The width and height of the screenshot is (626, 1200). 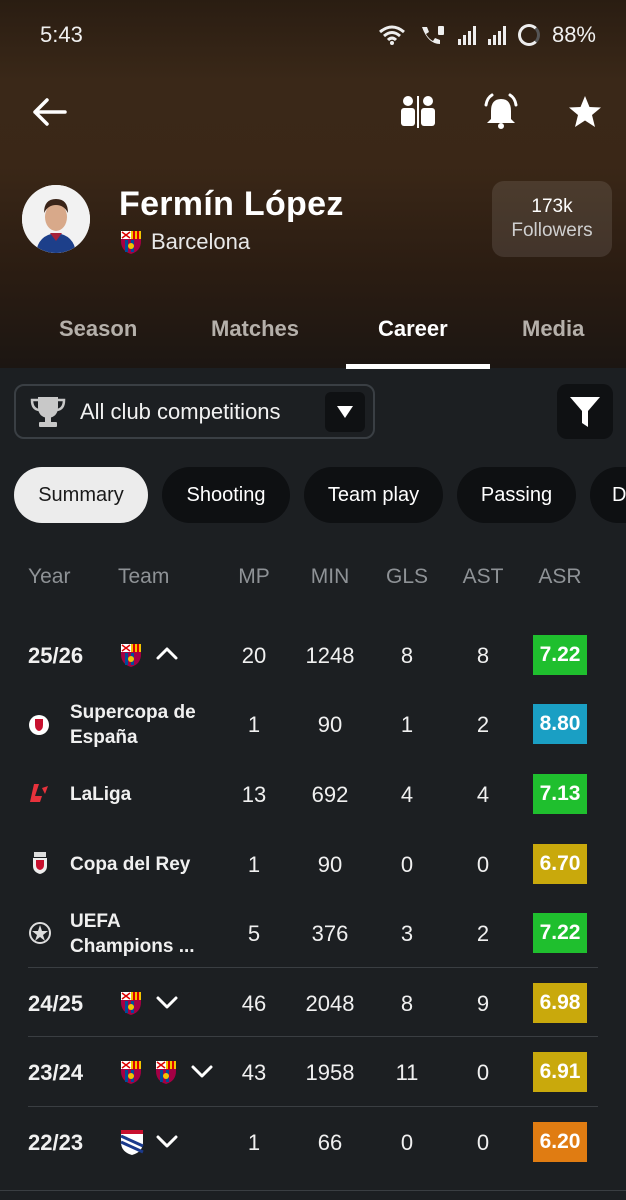 I want to click on followers-badge: 173k Followers, so click(x=552, y=219).